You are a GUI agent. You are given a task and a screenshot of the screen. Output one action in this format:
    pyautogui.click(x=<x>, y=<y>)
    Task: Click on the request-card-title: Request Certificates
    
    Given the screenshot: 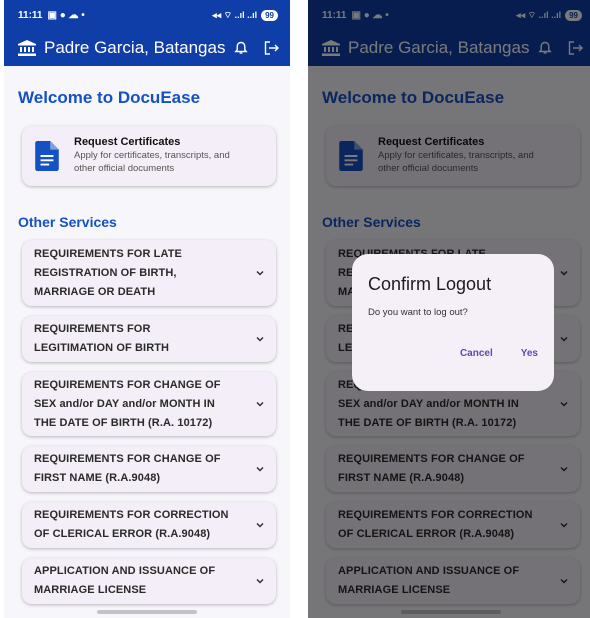 What is the action you would take?
    pyautogui.click(x=127, y=142)
    